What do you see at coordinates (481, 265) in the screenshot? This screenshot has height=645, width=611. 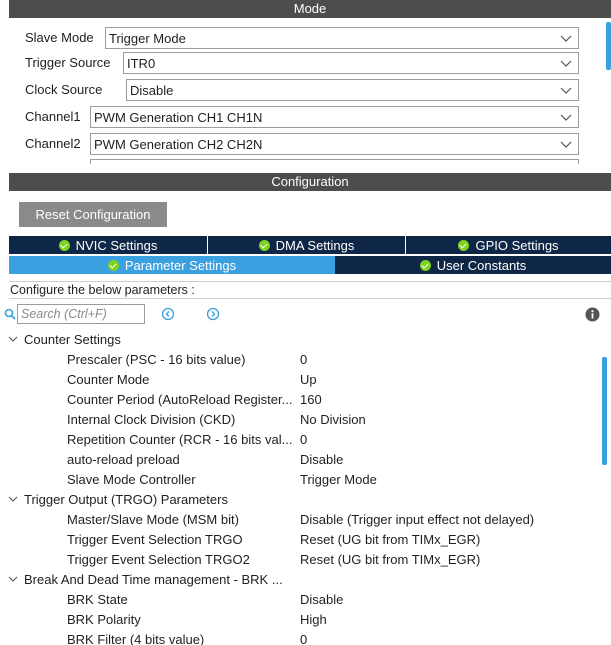 I see `tab-user-constants-label: User Constants` at bounding box center [481, 265].